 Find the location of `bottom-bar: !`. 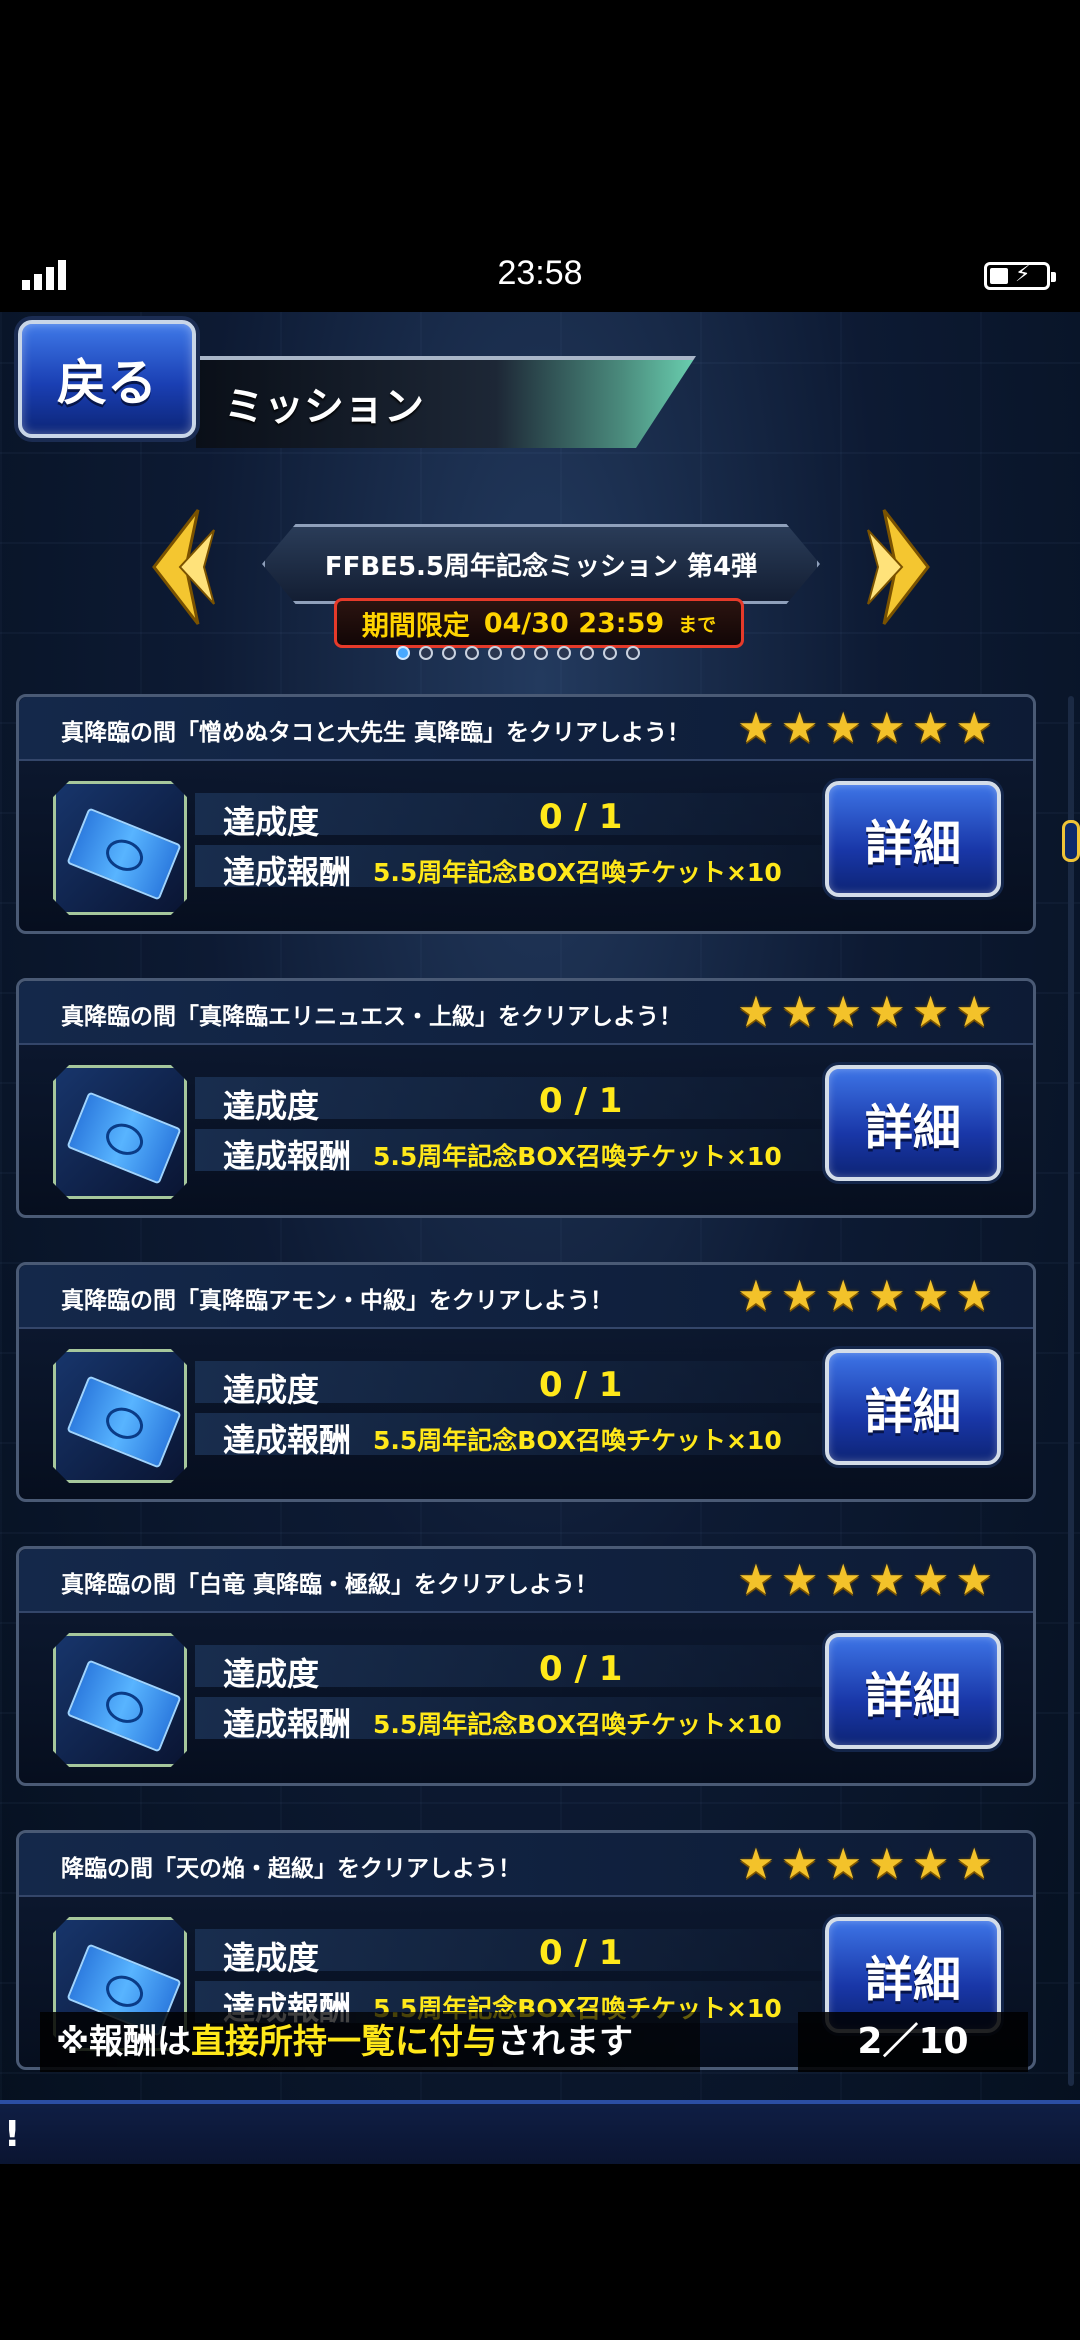

bottom-bar: ! is located at coordinates (540, 2132).